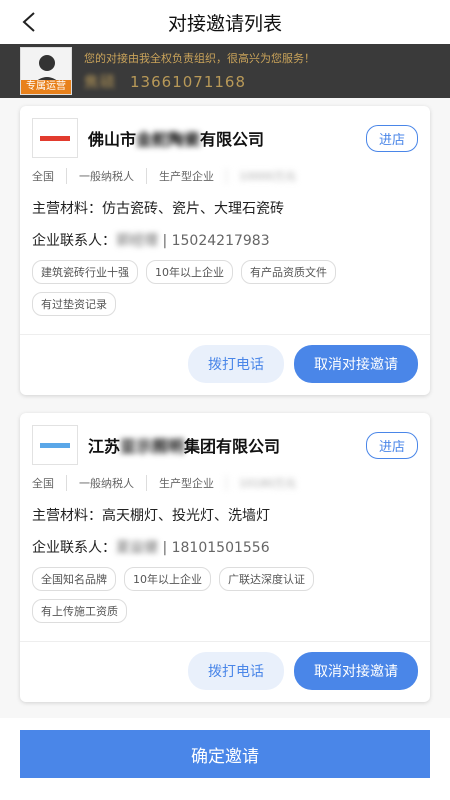  I want to click on confirm-invite-button: 确定邀请, so click(225, 754).